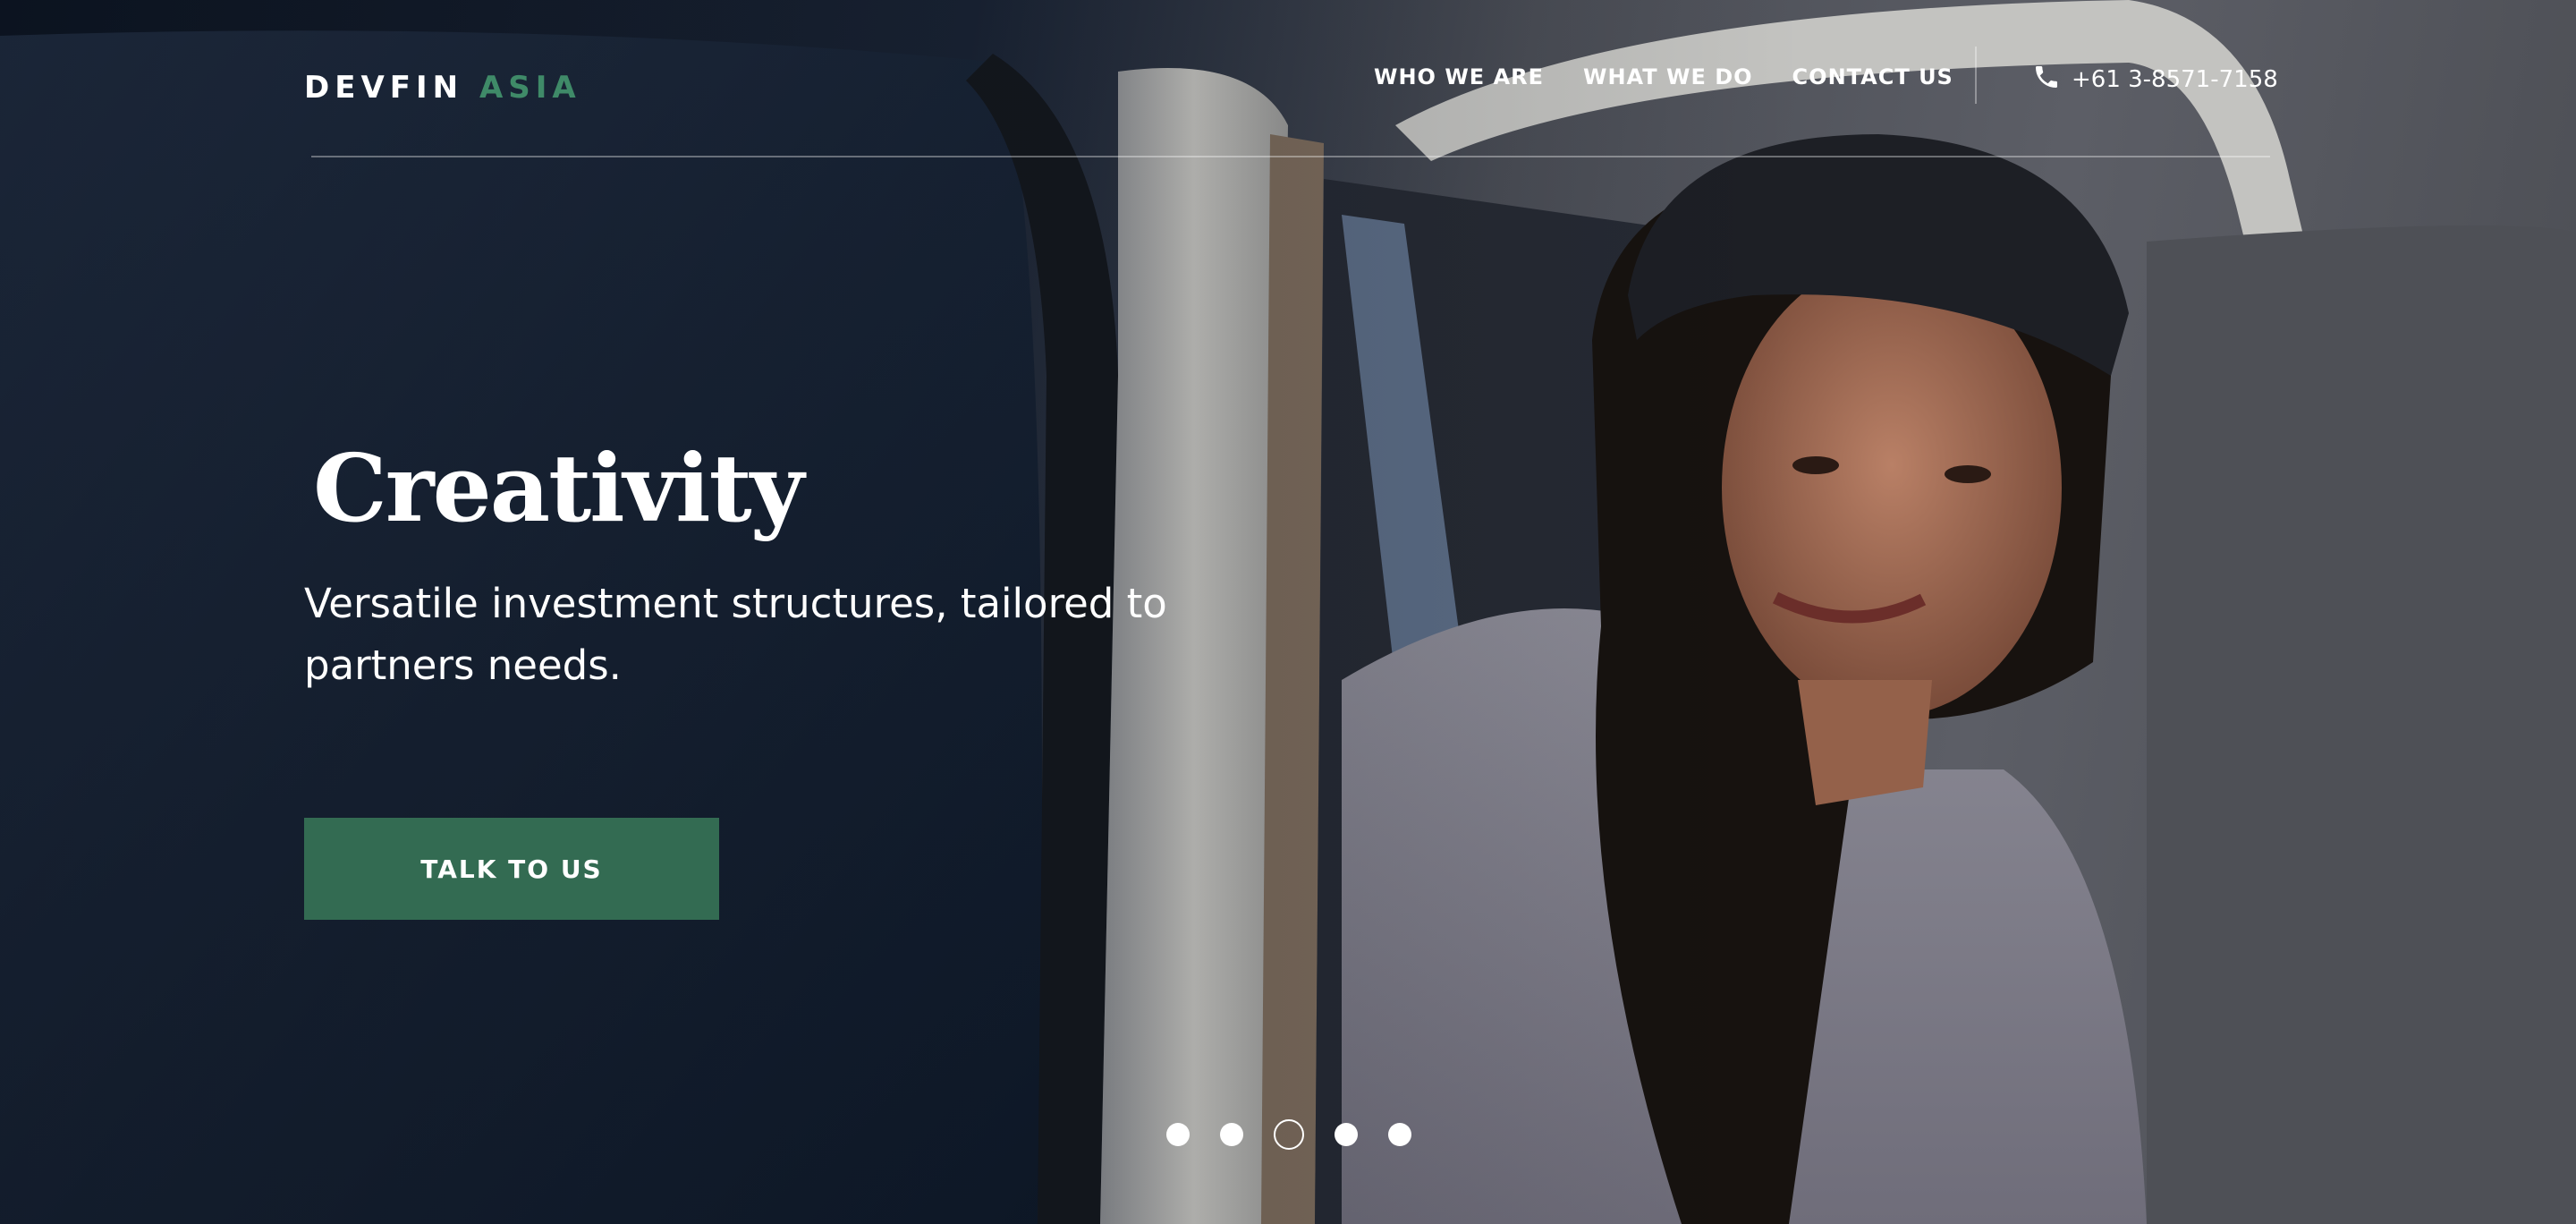 This screenshot has height=1224, width=2576. Describe the element at coordinates (384, 88) in the screenshot. I see `brand-name: DEVFIN` at that location.